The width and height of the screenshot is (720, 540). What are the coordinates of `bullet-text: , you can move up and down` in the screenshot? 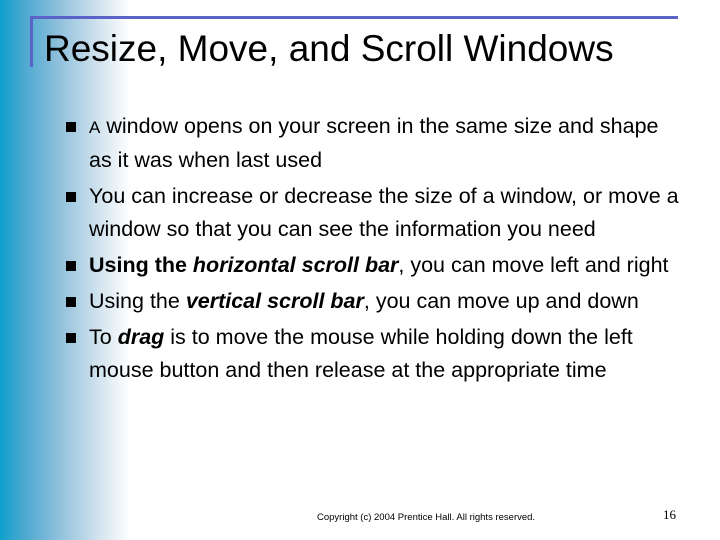 It's located at (501, 301).